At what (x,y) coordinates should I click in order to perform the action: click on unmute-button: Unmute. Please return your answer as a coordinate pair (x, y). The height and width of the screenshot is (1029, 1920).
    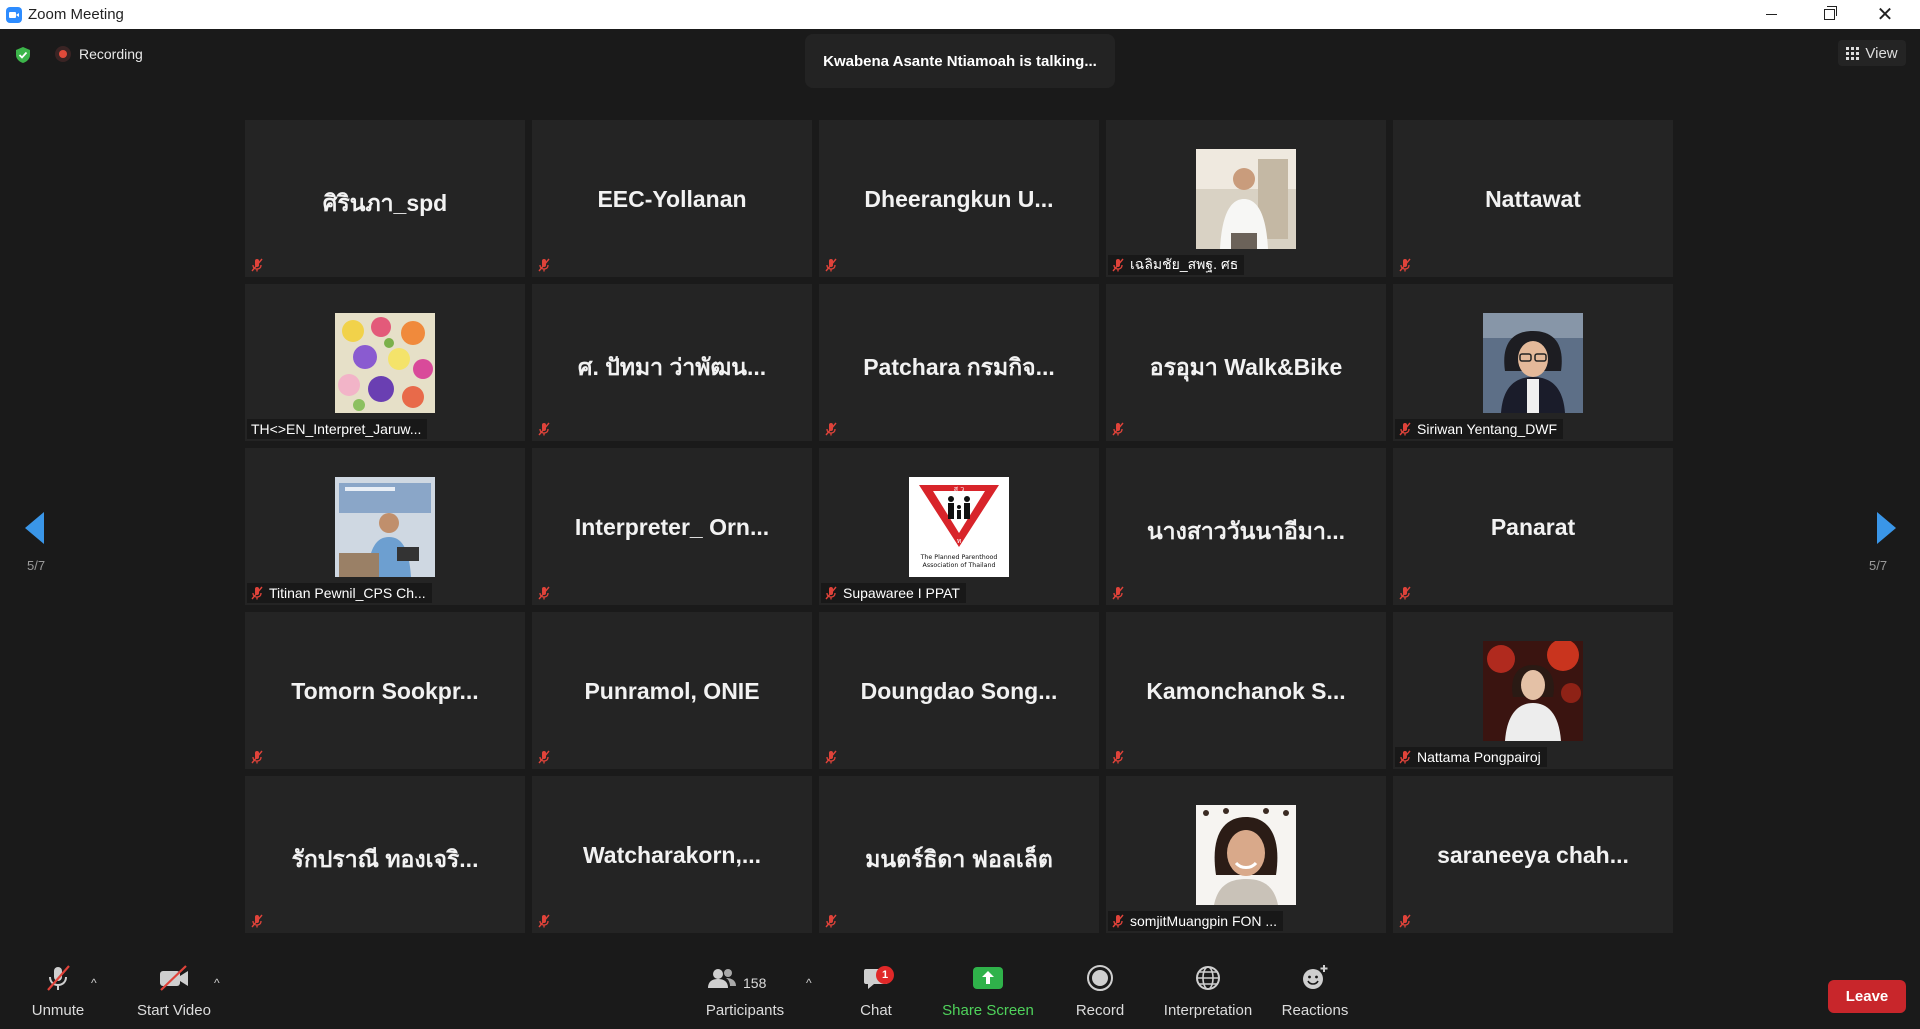
    Looking at the image, I should click on (58, 988).